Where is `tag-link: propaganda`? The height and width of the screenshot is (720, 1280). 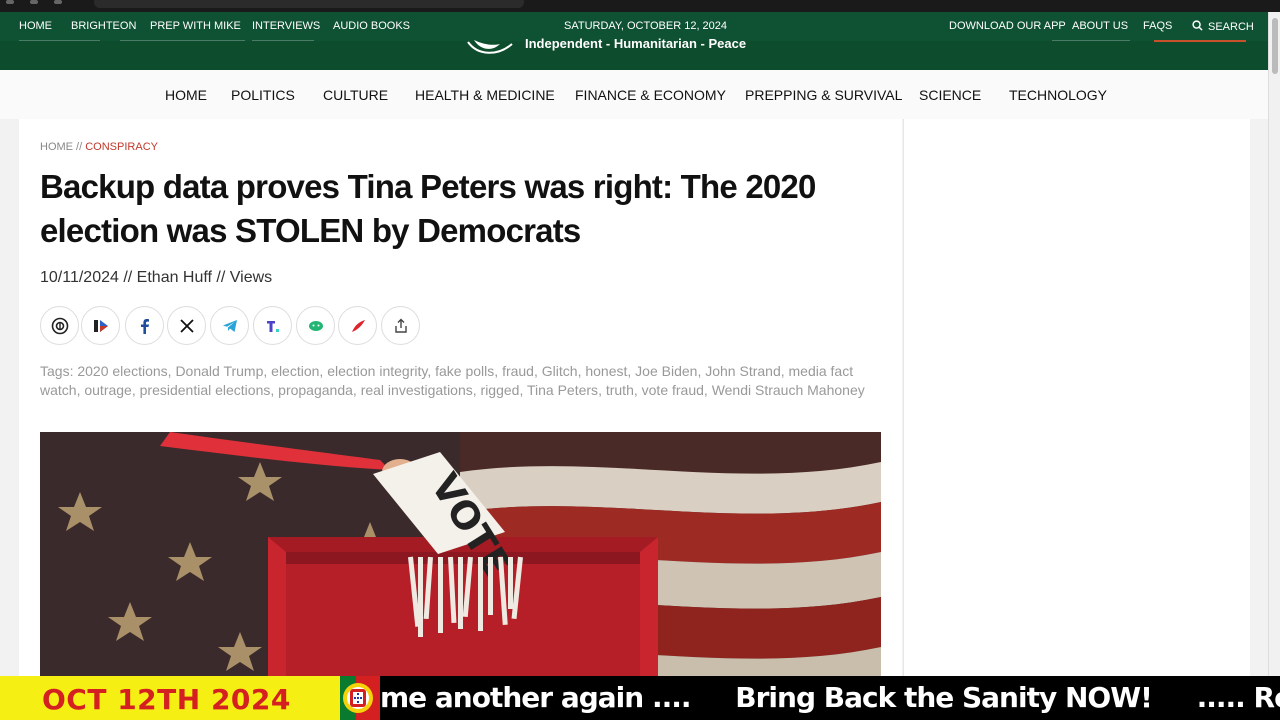 tag-link: propaganda is located at coordinates (315, 390).